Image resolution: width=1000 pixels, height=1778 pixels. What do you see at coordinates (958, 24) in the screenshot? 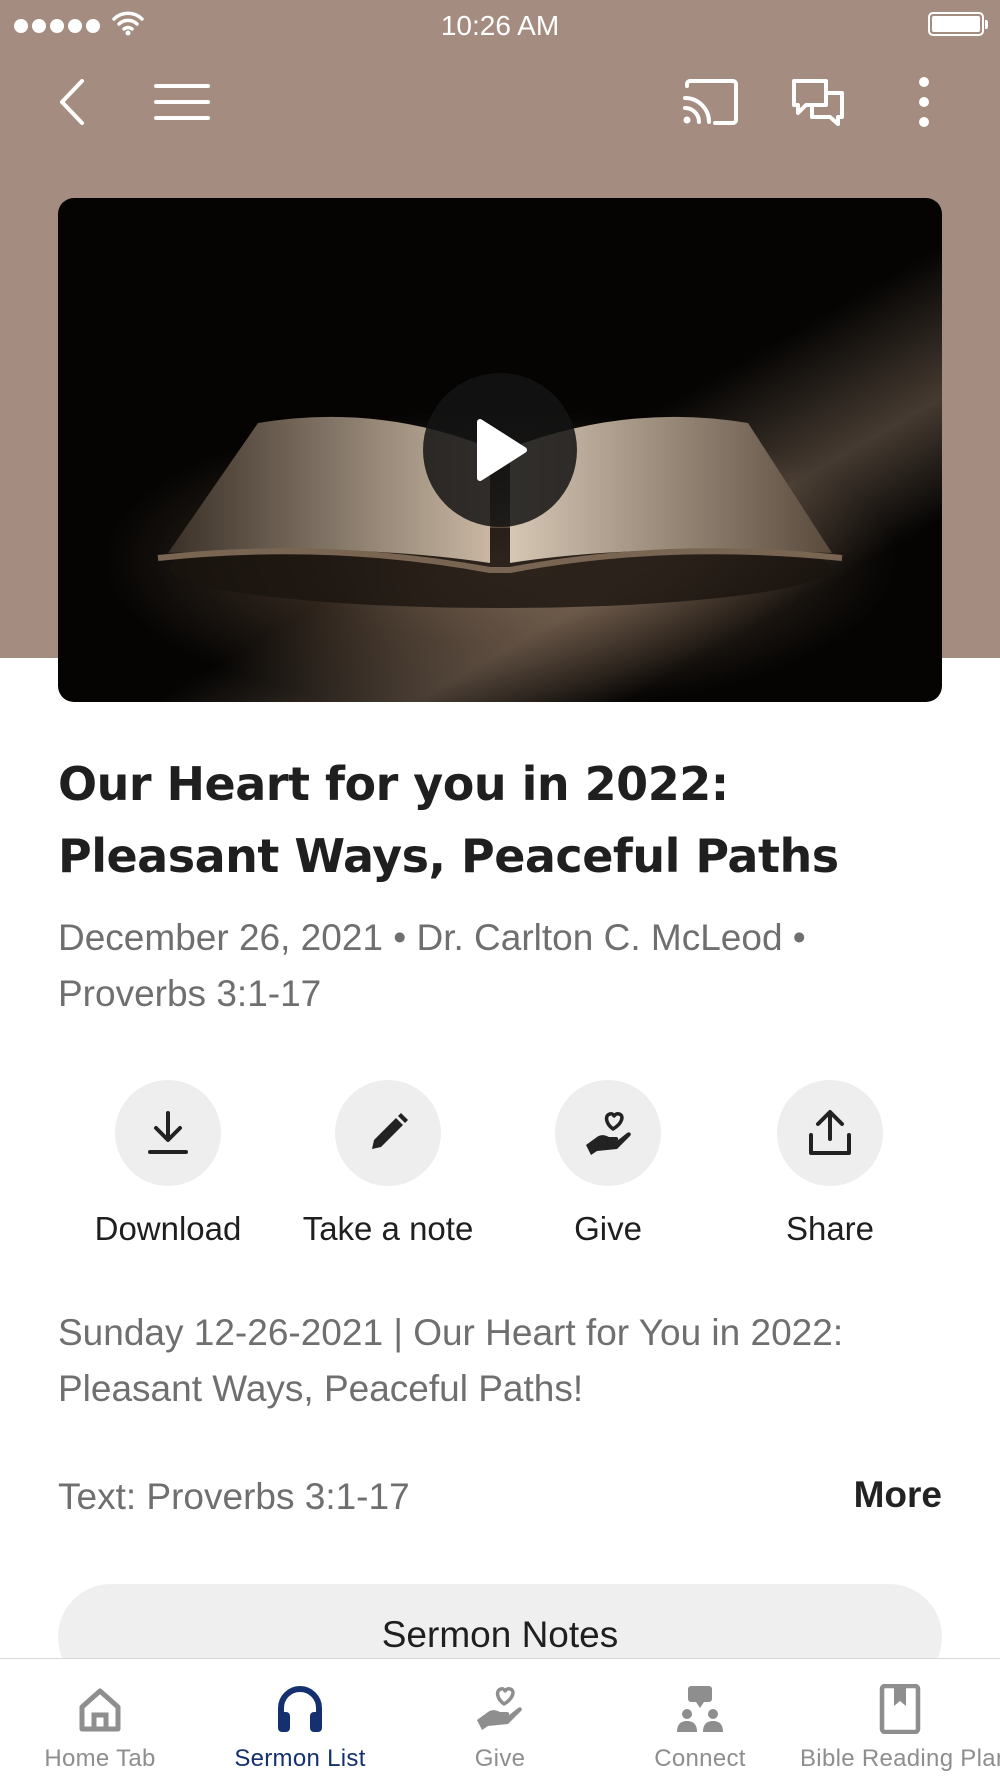
I see `battery-icon` at bounding box center [958, 24].